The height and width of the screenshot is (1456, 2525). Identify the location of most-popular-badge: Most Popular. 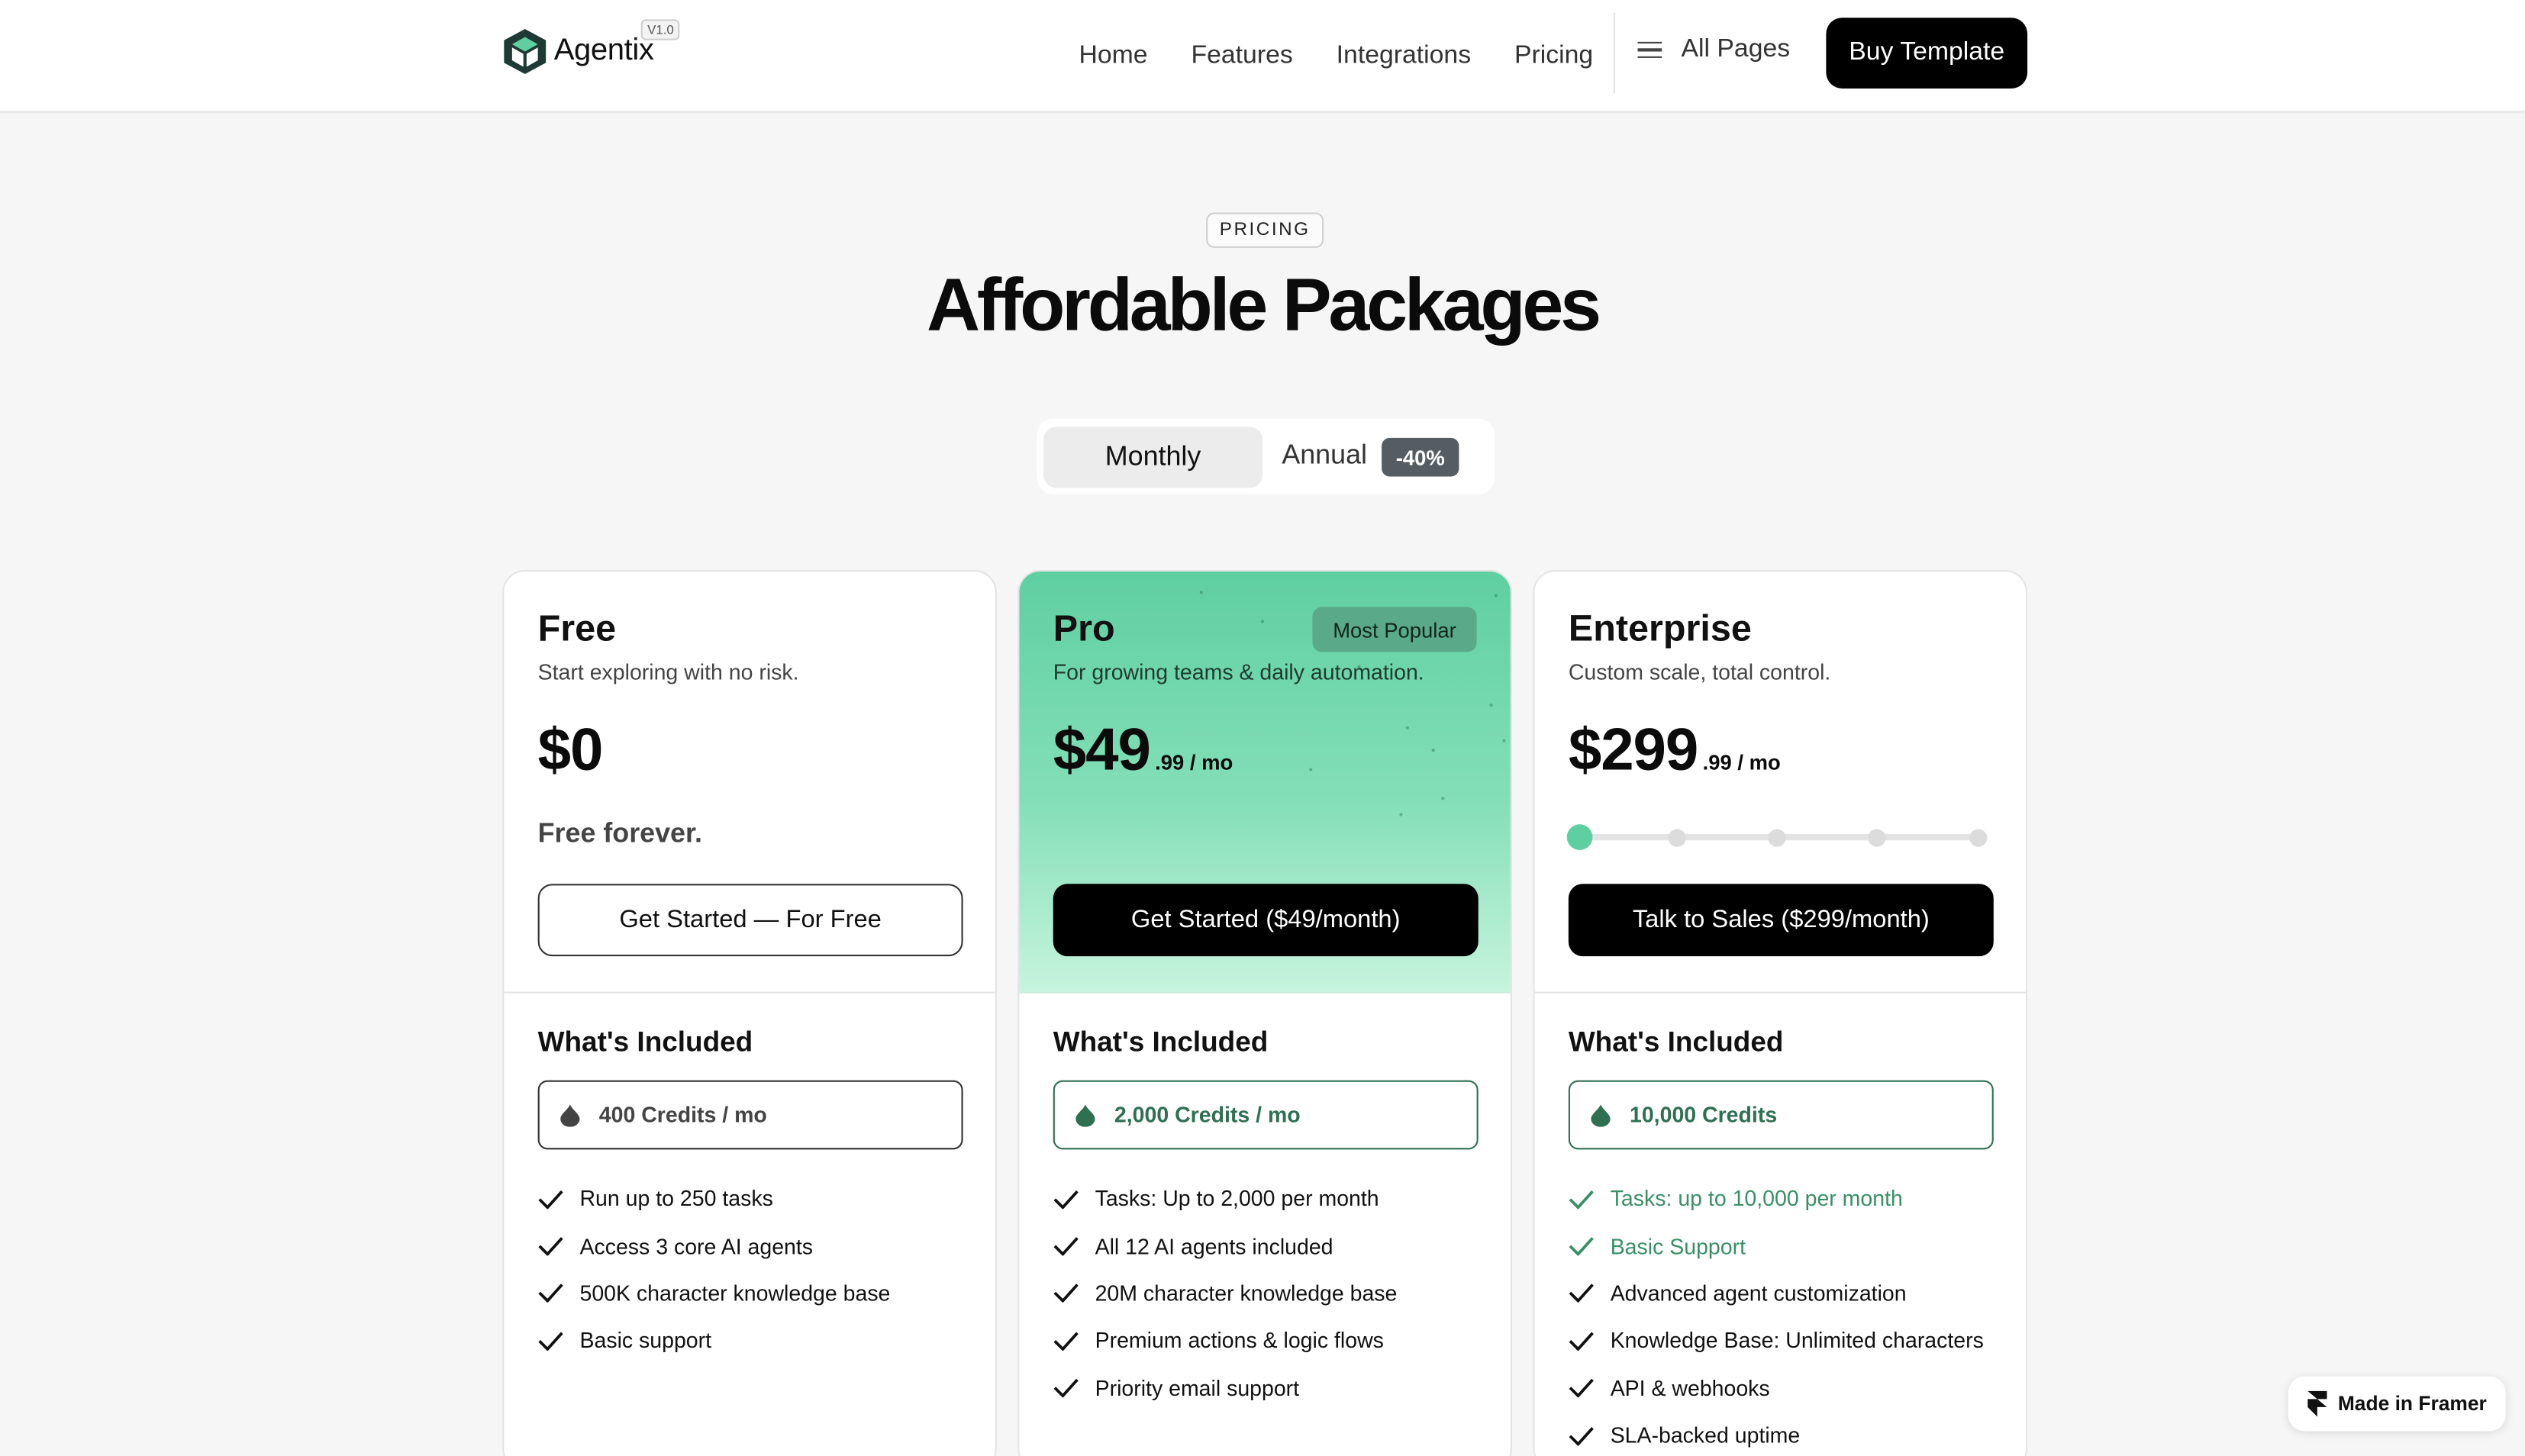
(1394, 629).